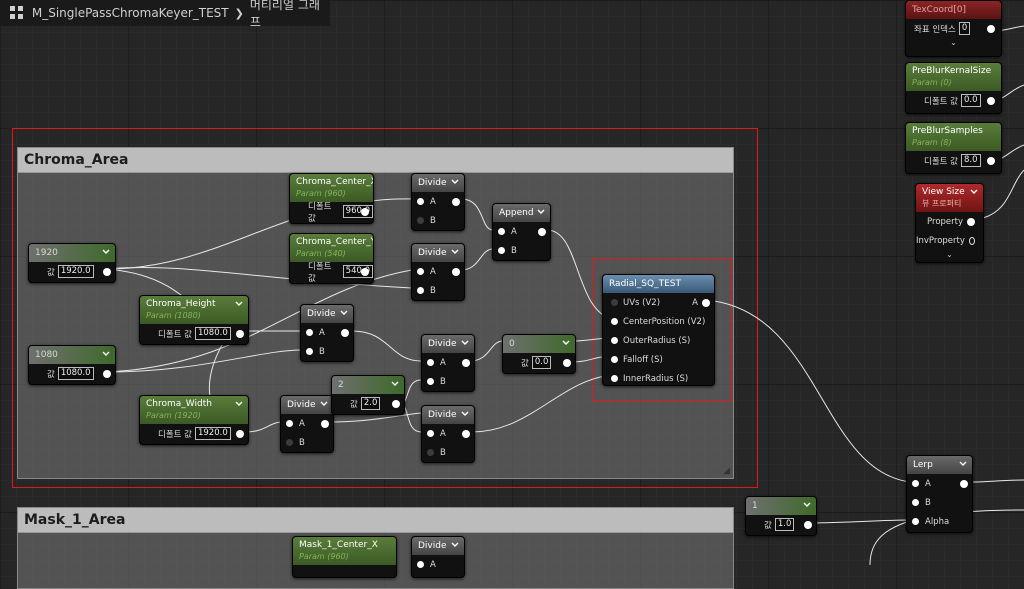 The height and width of the screenshot is (589, 1024). I want to click on breadcrumb-graph: 머티리얼 그래프, so click(290, 15).